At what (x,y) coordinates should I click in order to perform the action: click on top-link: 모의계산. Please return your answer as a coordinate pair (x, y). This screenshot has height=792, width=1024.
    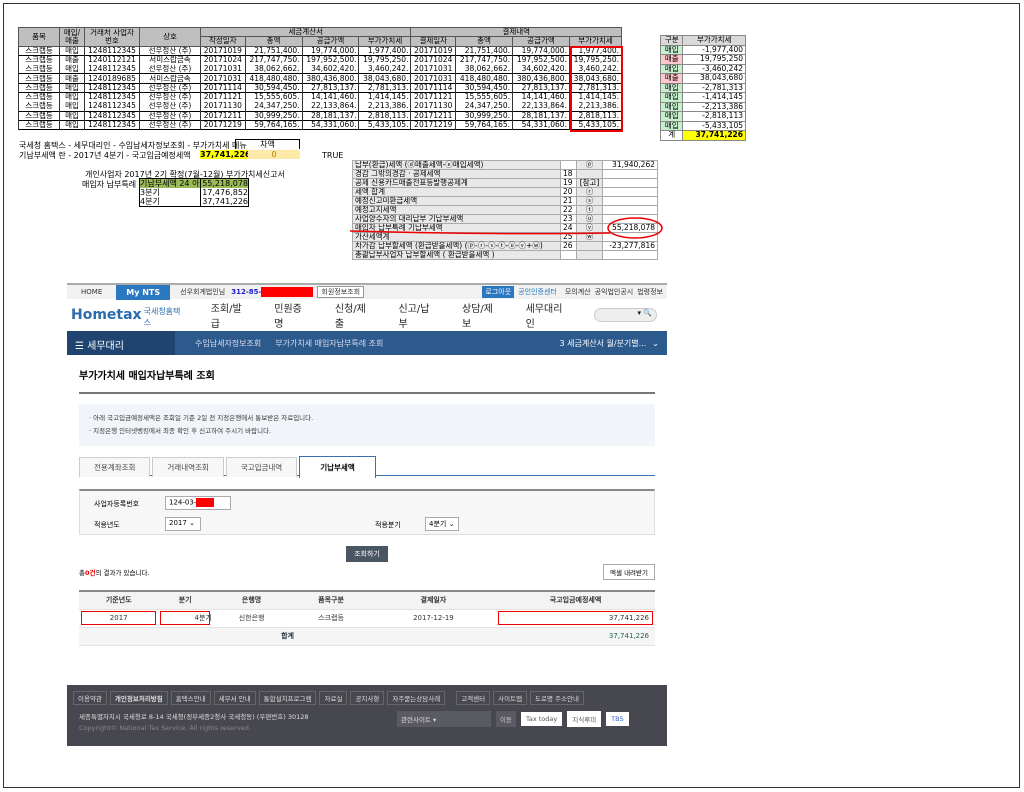
    Looking at the image, I should click on (578, 292).